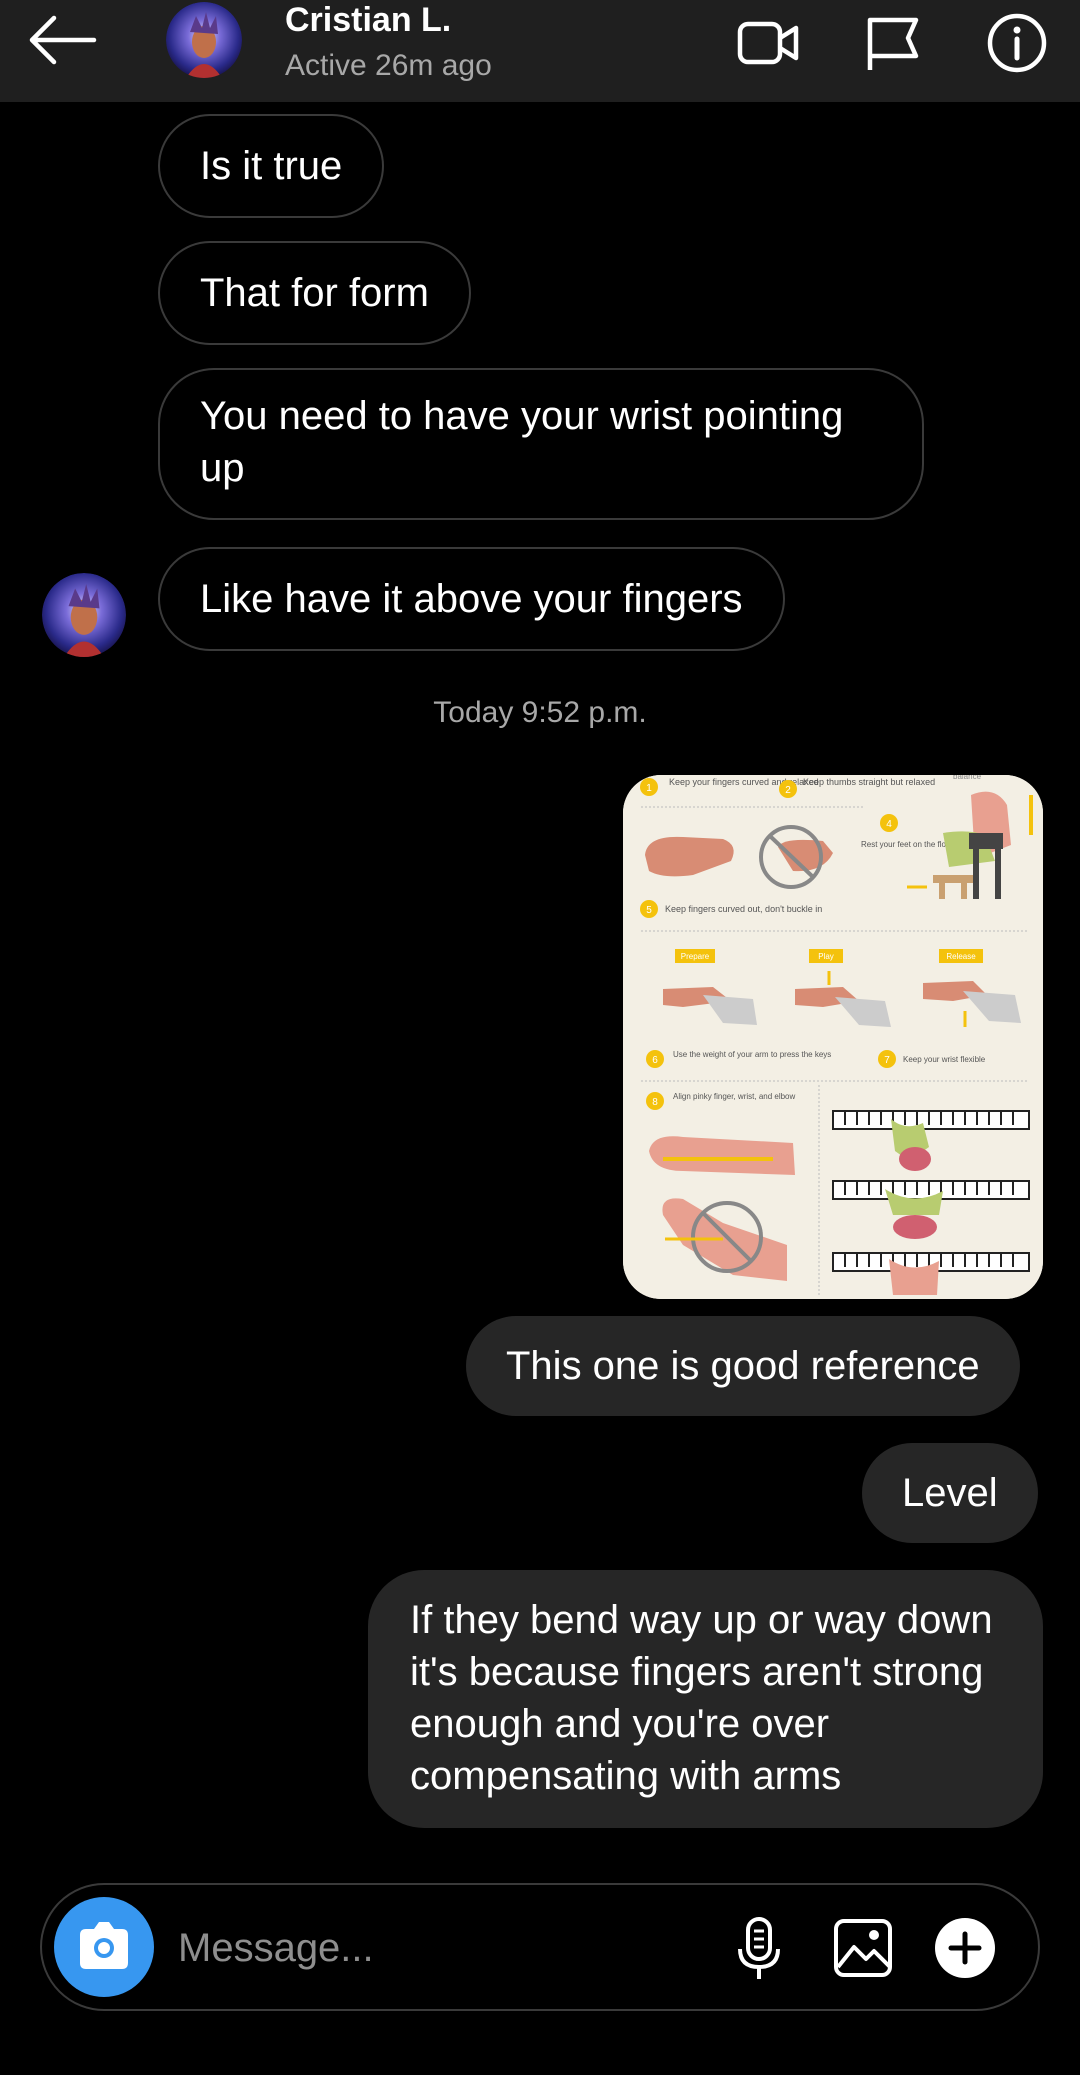 This screenshot has width=1080, height=2075. Describe the element at coordinates (204, 40) in the screenshot. I see `contact-avatar` at that location.